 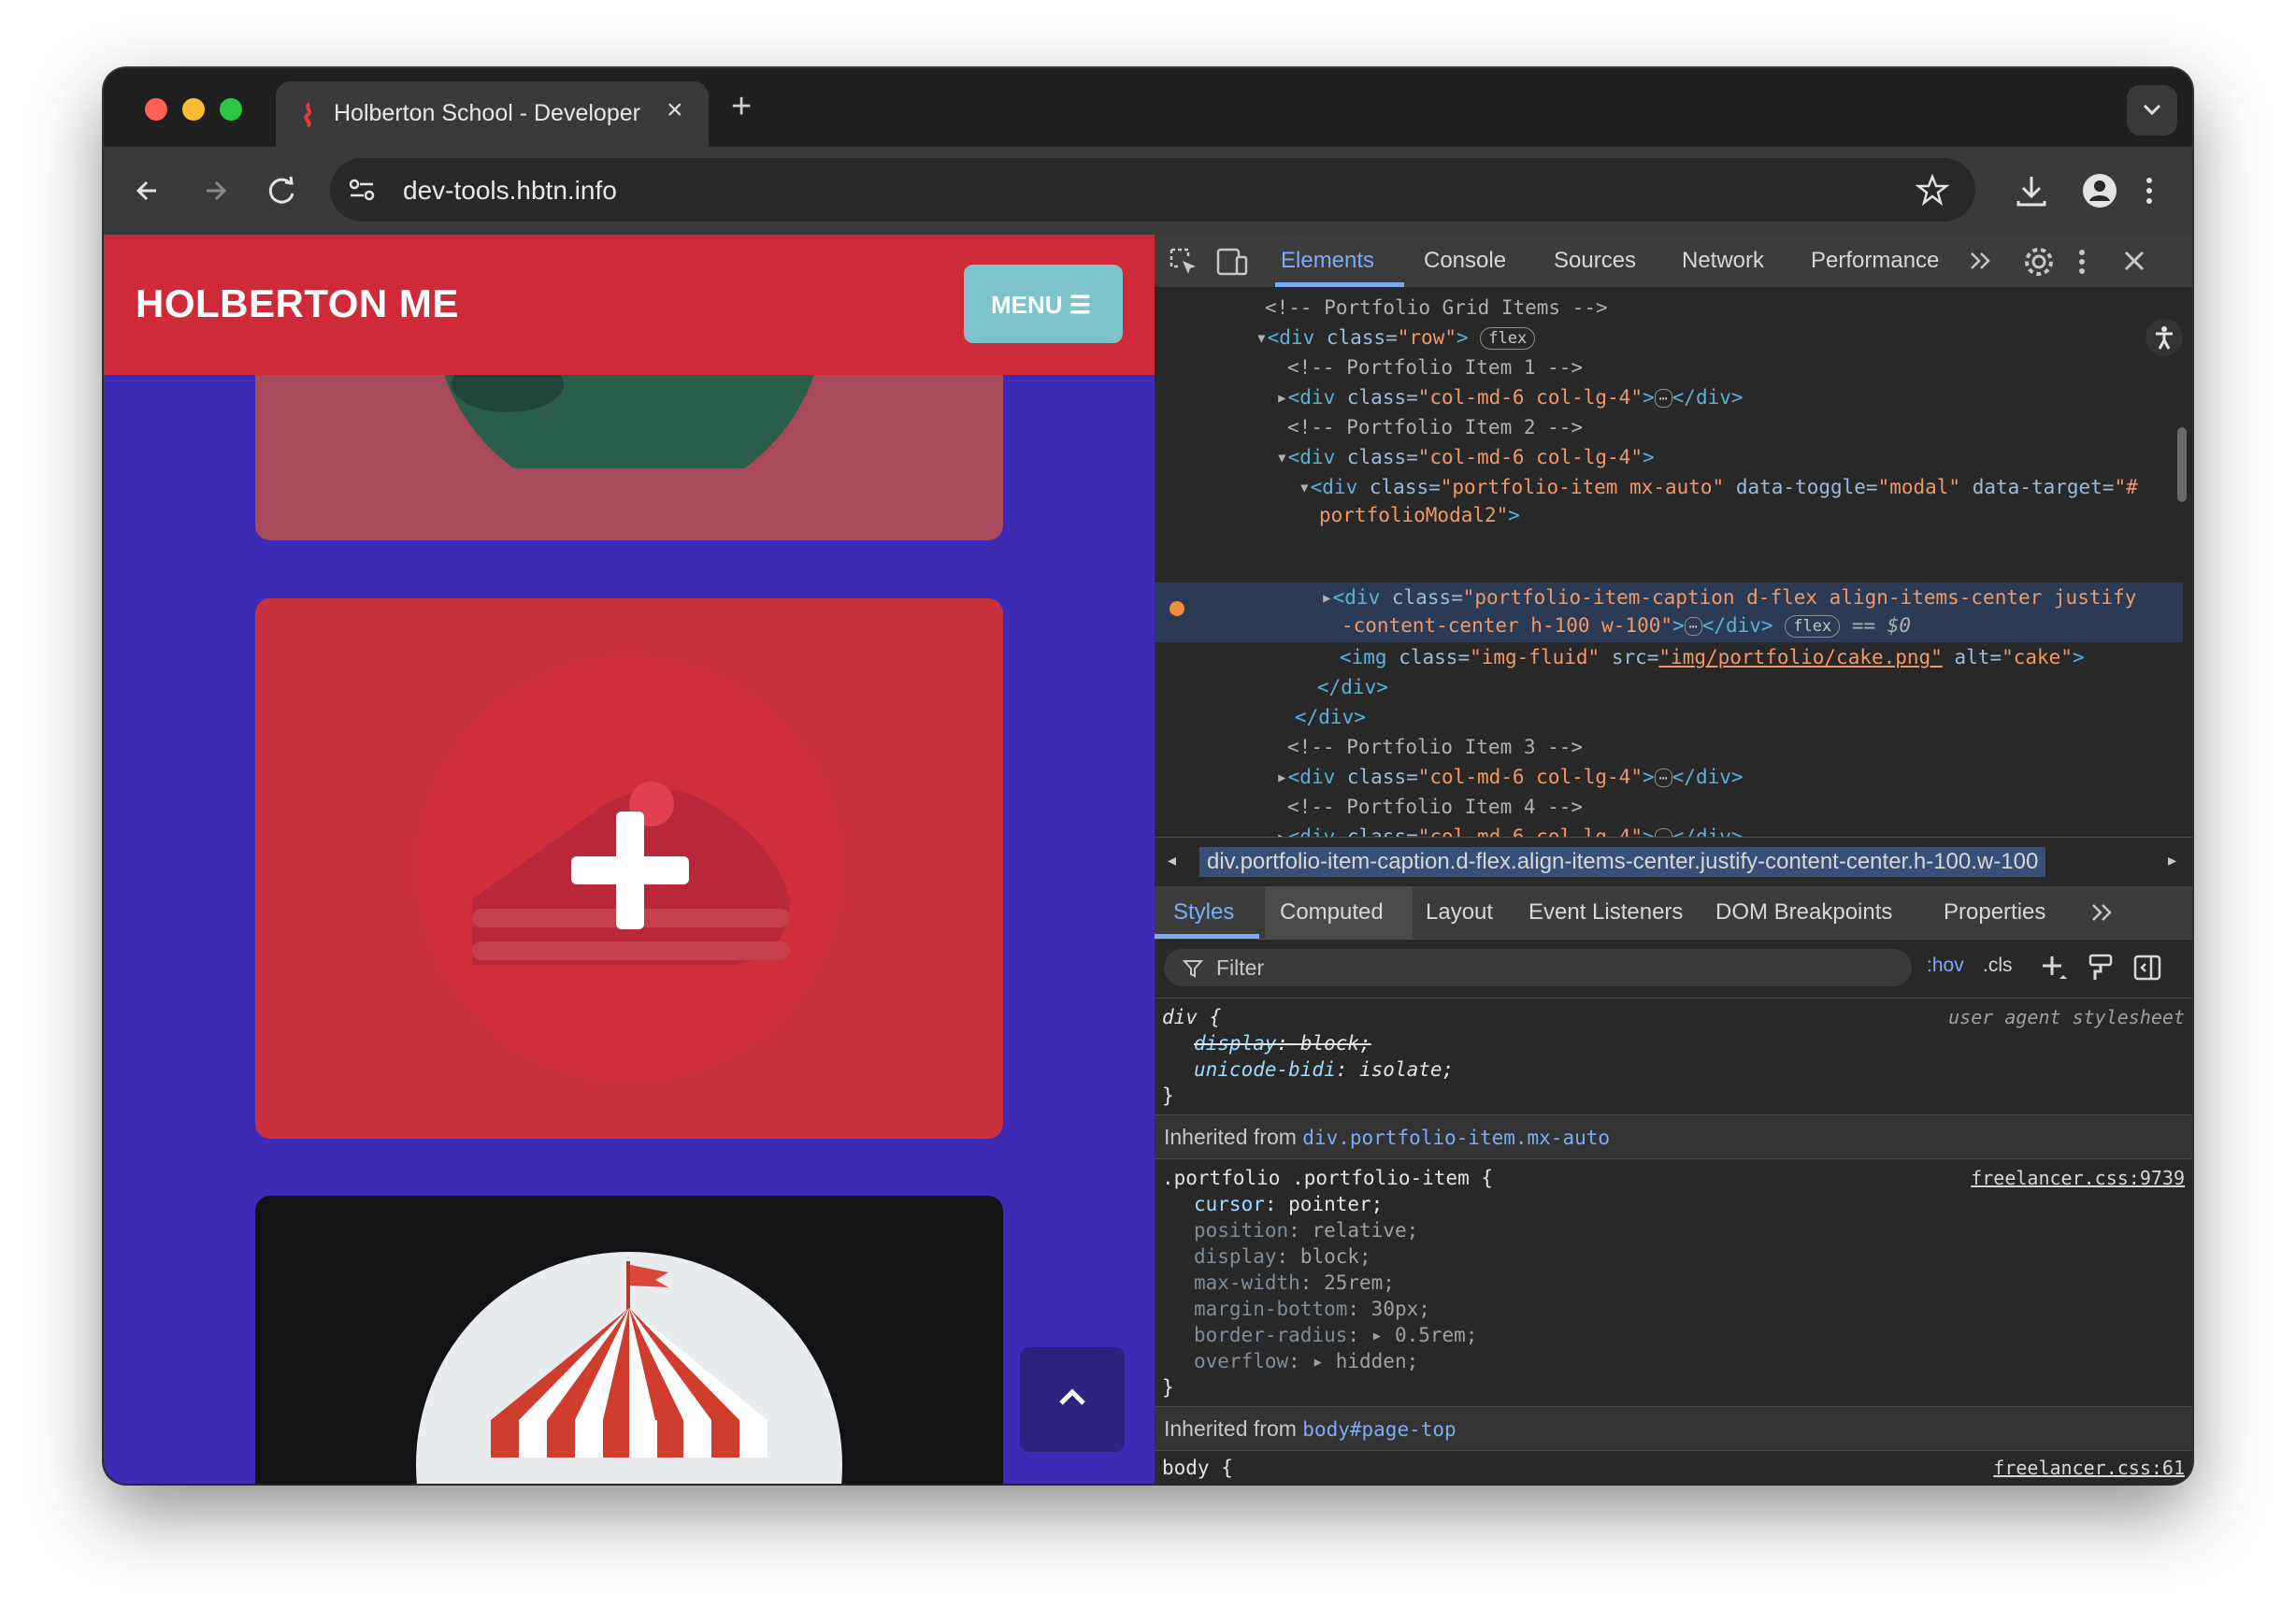 What do you see at coordinates (1207, 936) in the screenshot?
I see `active-subtab-indicator` at bounding box center [1207, 936].